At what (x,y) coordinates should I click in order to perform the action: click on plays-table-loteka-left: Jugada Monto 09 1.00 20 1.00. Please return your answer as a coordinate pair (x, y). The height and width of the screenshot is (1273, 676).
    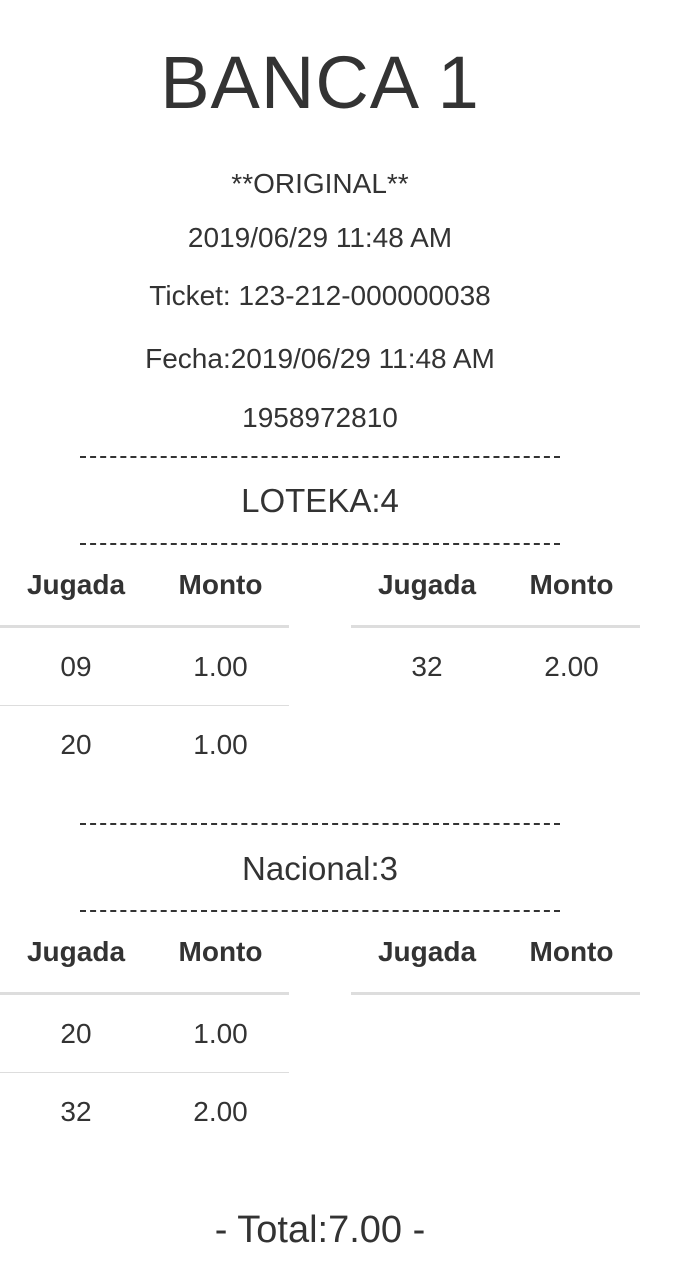
    Looking at the image, I should click on (144, 664).